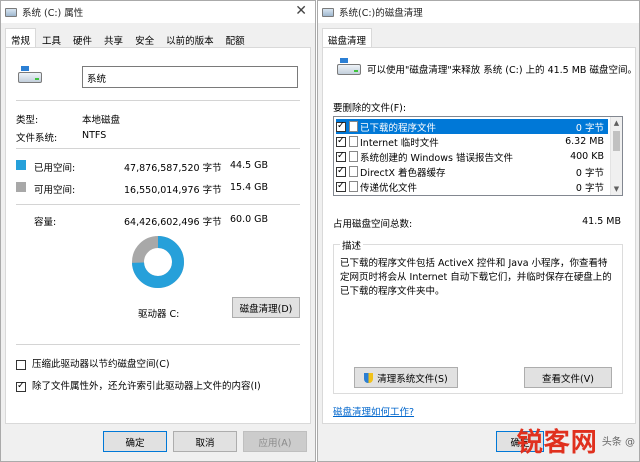 This screenshot has width=640, height=462. I want to click on watermark-brand: 锐客网, so click(557, 443).